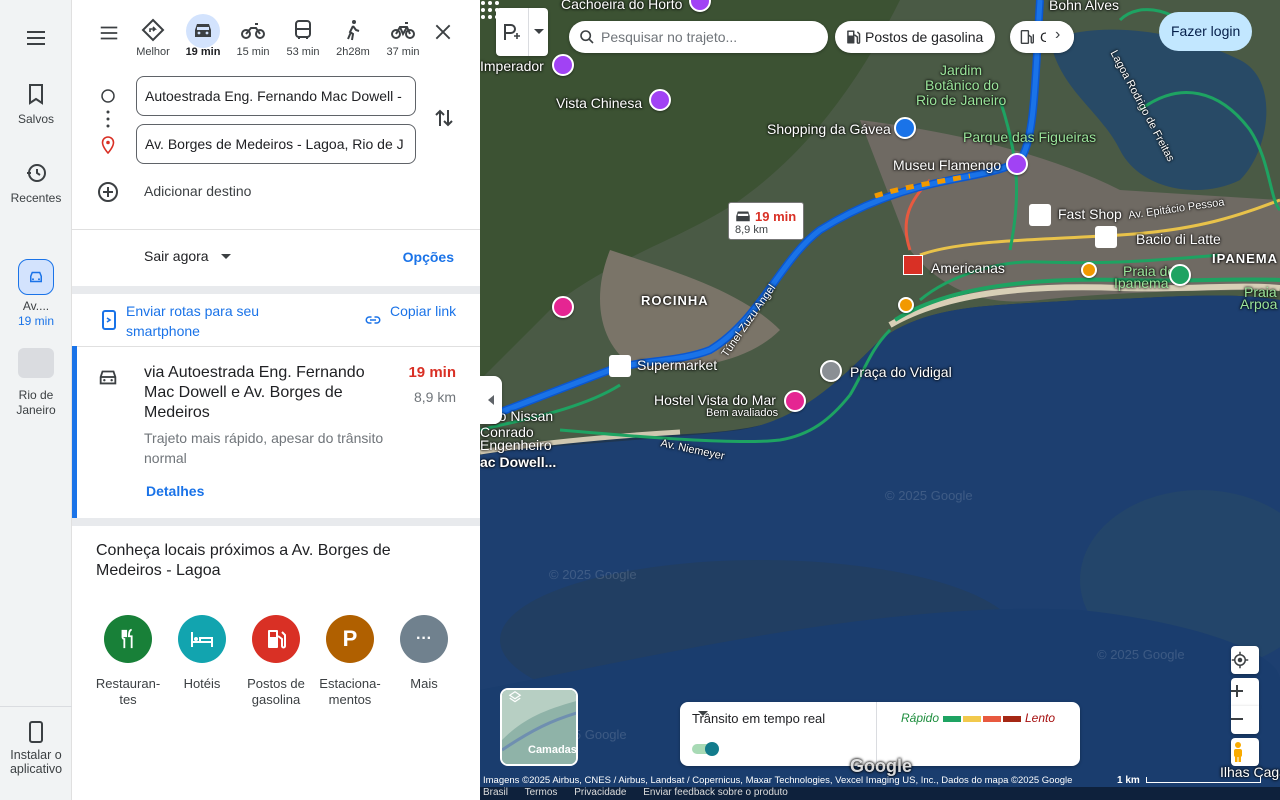 The width and height of the screenshot is (1280, 800). I want to click on saved-button: Salvos, so click(36, 104).